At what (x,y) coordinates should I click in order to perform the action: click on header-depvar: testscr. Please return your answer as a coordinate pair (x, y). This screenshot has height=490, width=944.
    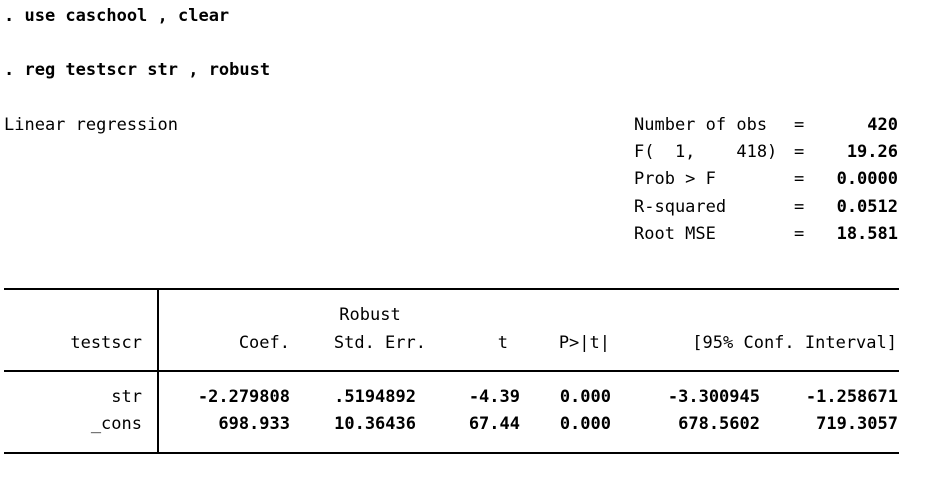
    Looking at the image, I should click on (106, 343).